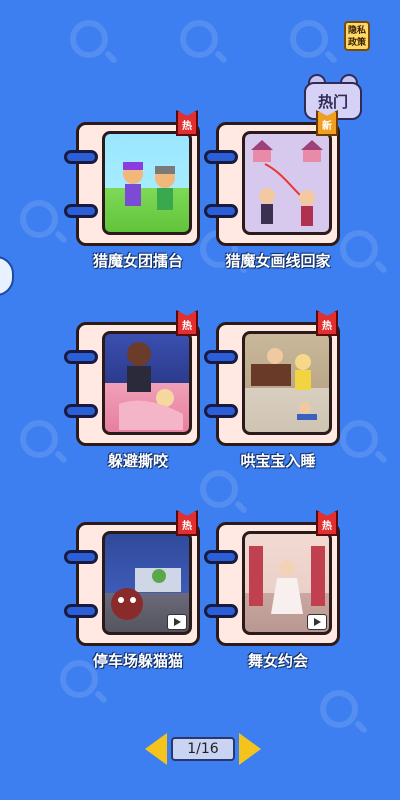 Image resolution: width=400 pixels, height=800 pixels. What do you see at coordinates (137, 661) in the screenshot?
I see `game-title: 停车场躲猫猫` at bounding box center [137, 661].